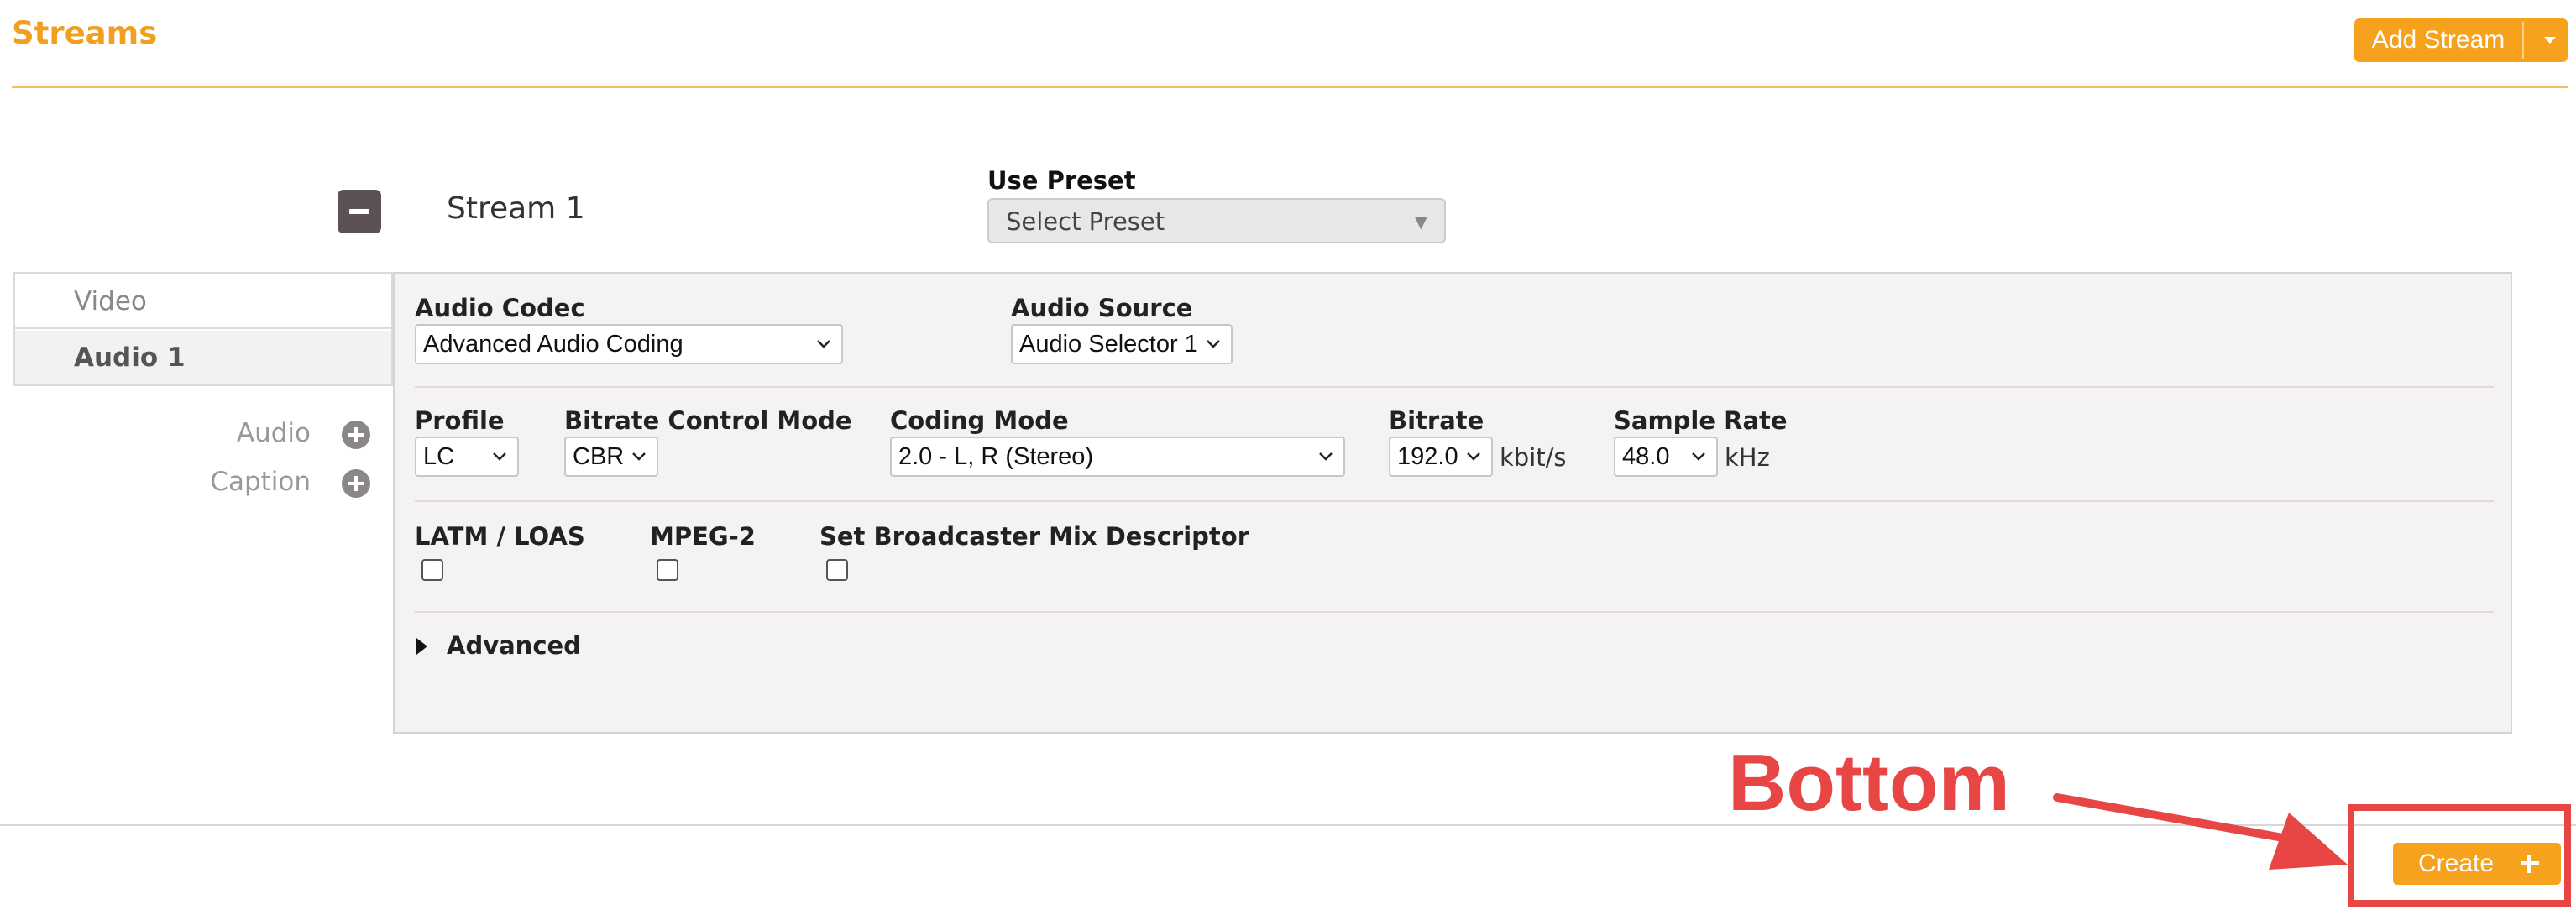 This screenshot has height=915, width=2576. I want to click on latm-checkbox, so click(432, 570).